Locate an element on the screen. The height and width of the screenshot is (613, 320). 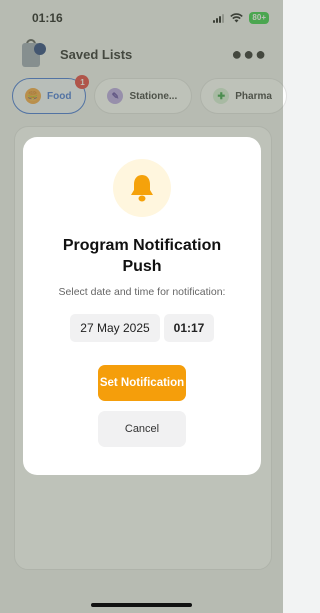
bell-icon-container is located at coordinates (142, 188).